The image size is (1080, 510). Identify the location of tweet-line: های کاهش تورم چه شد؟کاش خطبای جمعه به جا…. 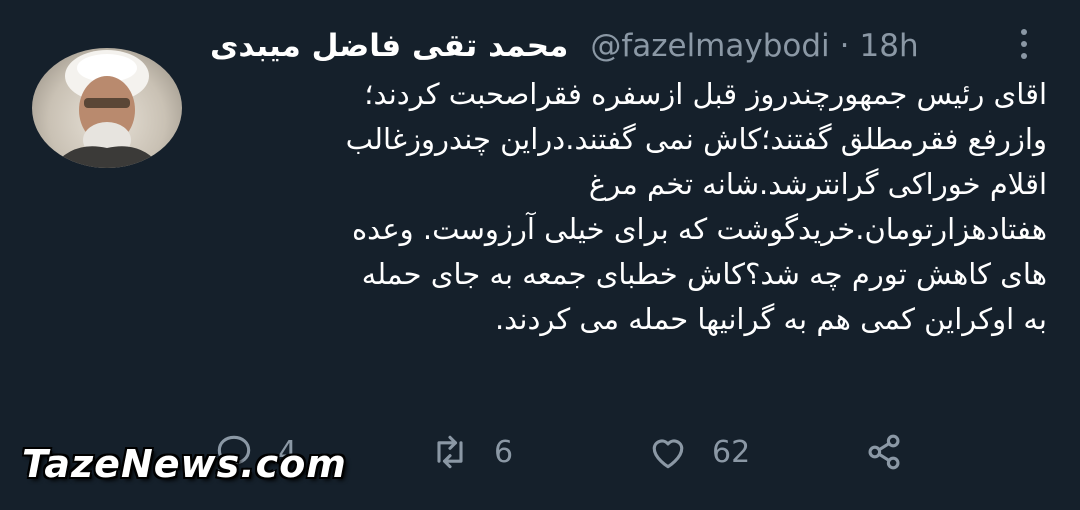
(704, 274).